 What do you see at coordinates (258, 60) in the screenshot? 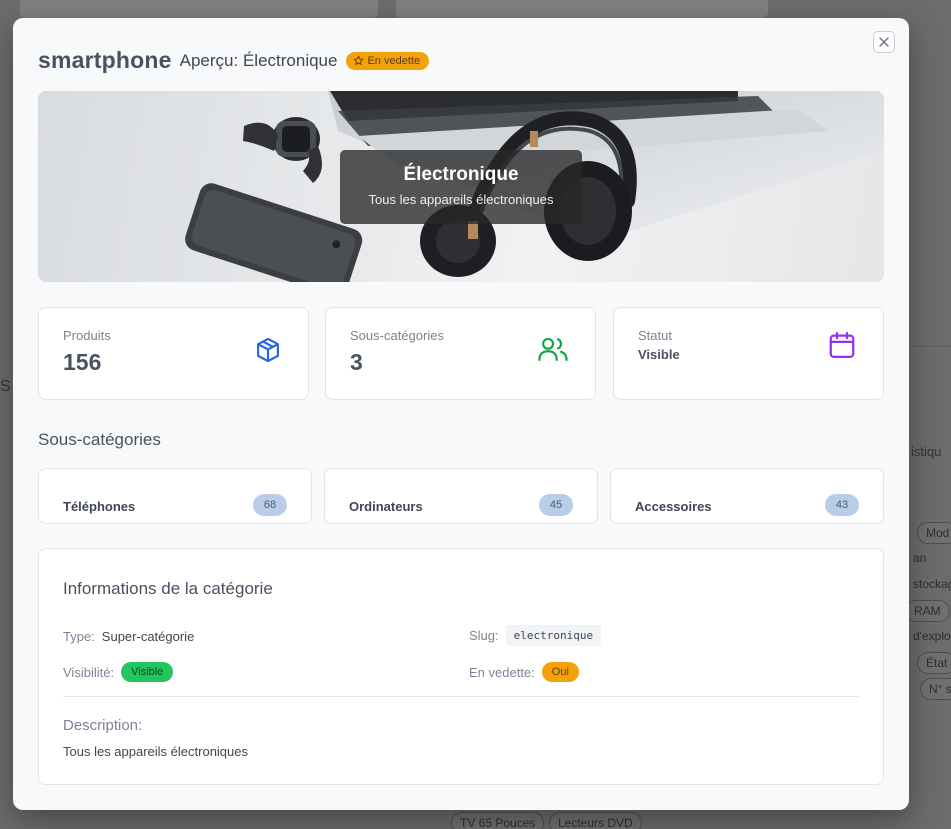
I see `modal-subtitle: Aperçu: Électronique` at bounding box center [258, 60].